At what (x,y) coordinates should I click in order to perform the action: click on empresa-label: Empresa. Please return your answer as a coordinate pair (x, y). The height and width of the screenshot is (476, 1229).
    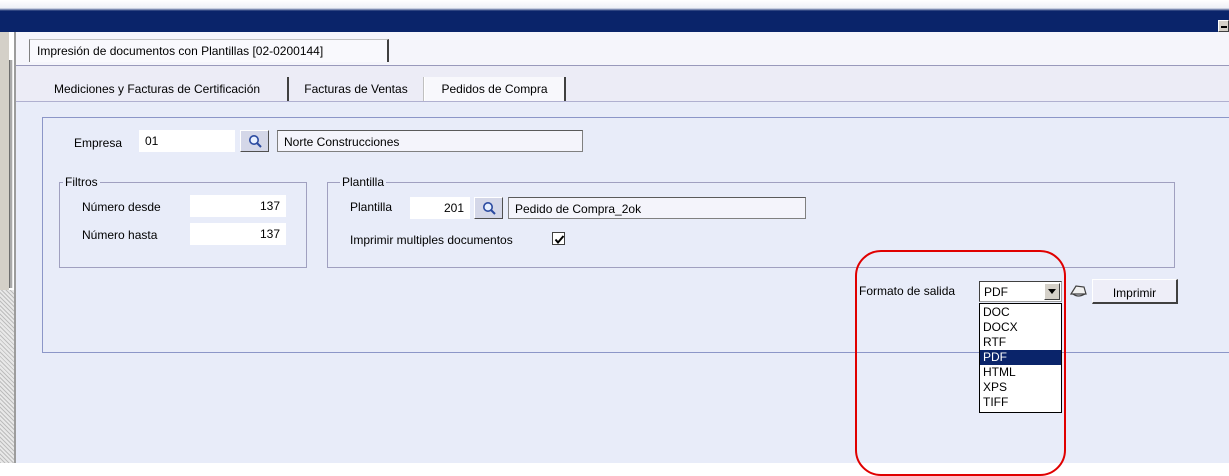
    Looking at the image, I should click on (98, 143).